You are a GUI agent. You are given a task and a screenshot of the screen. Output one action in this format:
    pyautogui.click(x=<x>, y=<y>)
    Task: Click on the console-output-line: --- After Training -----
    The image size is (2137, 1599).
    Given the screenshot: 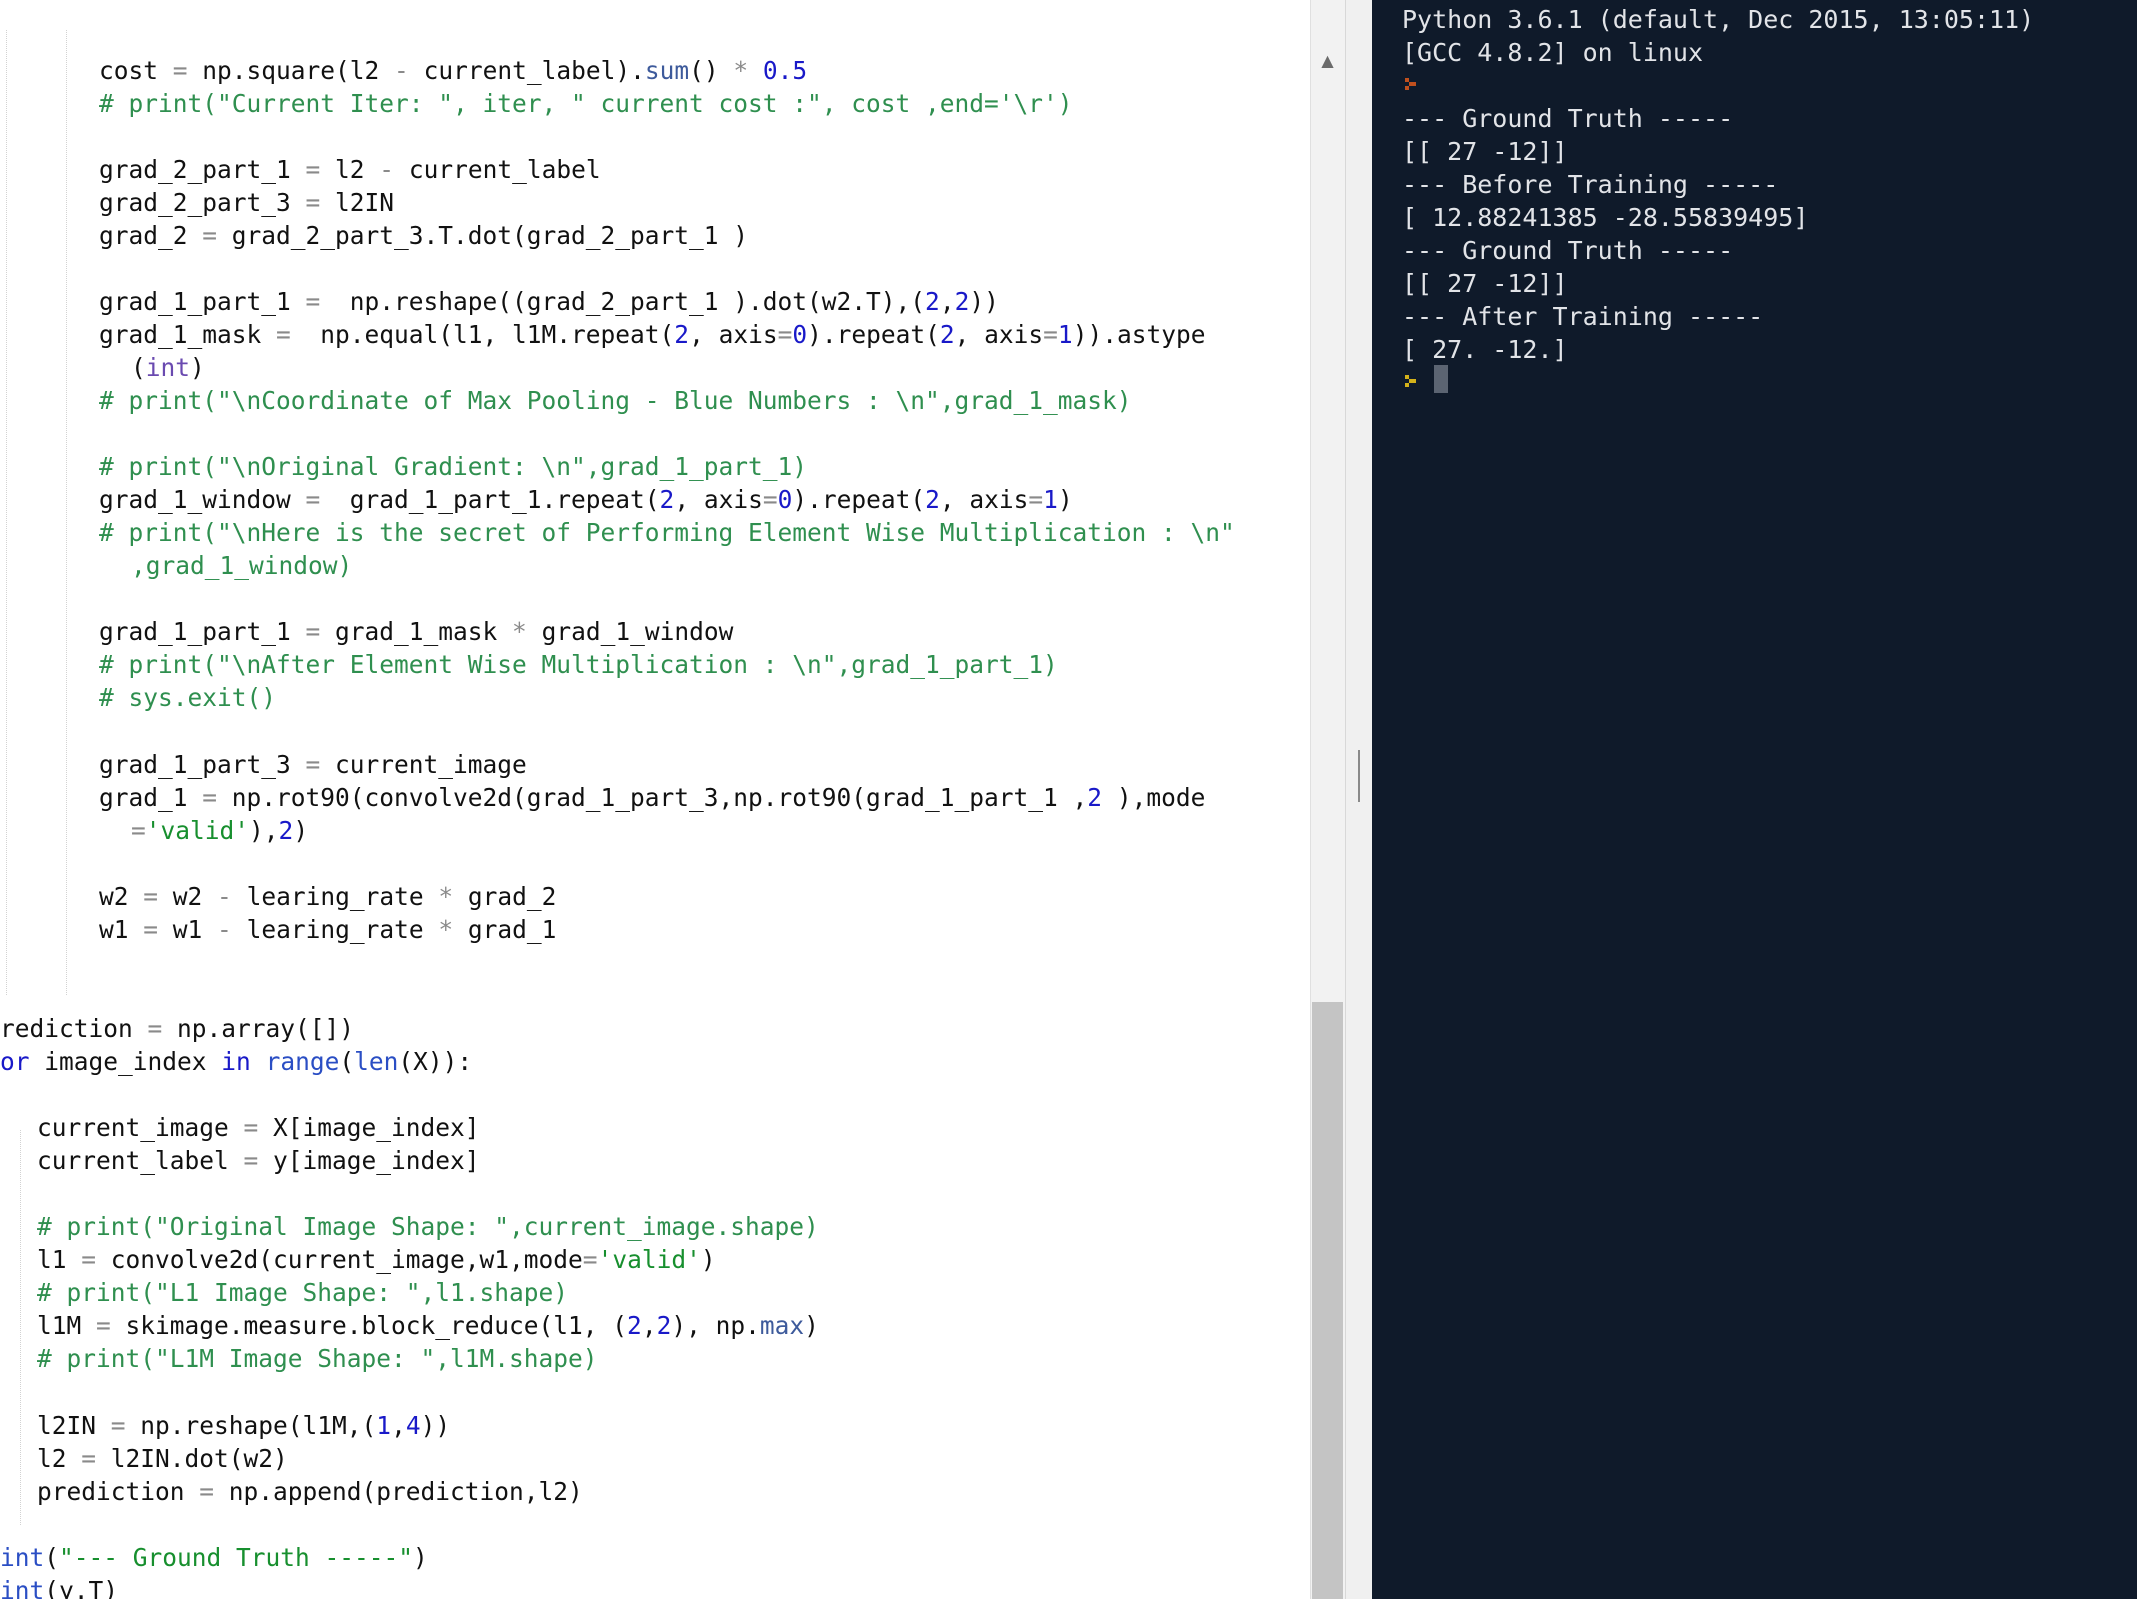 What is the action you would take?
    pyautogui.click(x=1583, y=316)
    